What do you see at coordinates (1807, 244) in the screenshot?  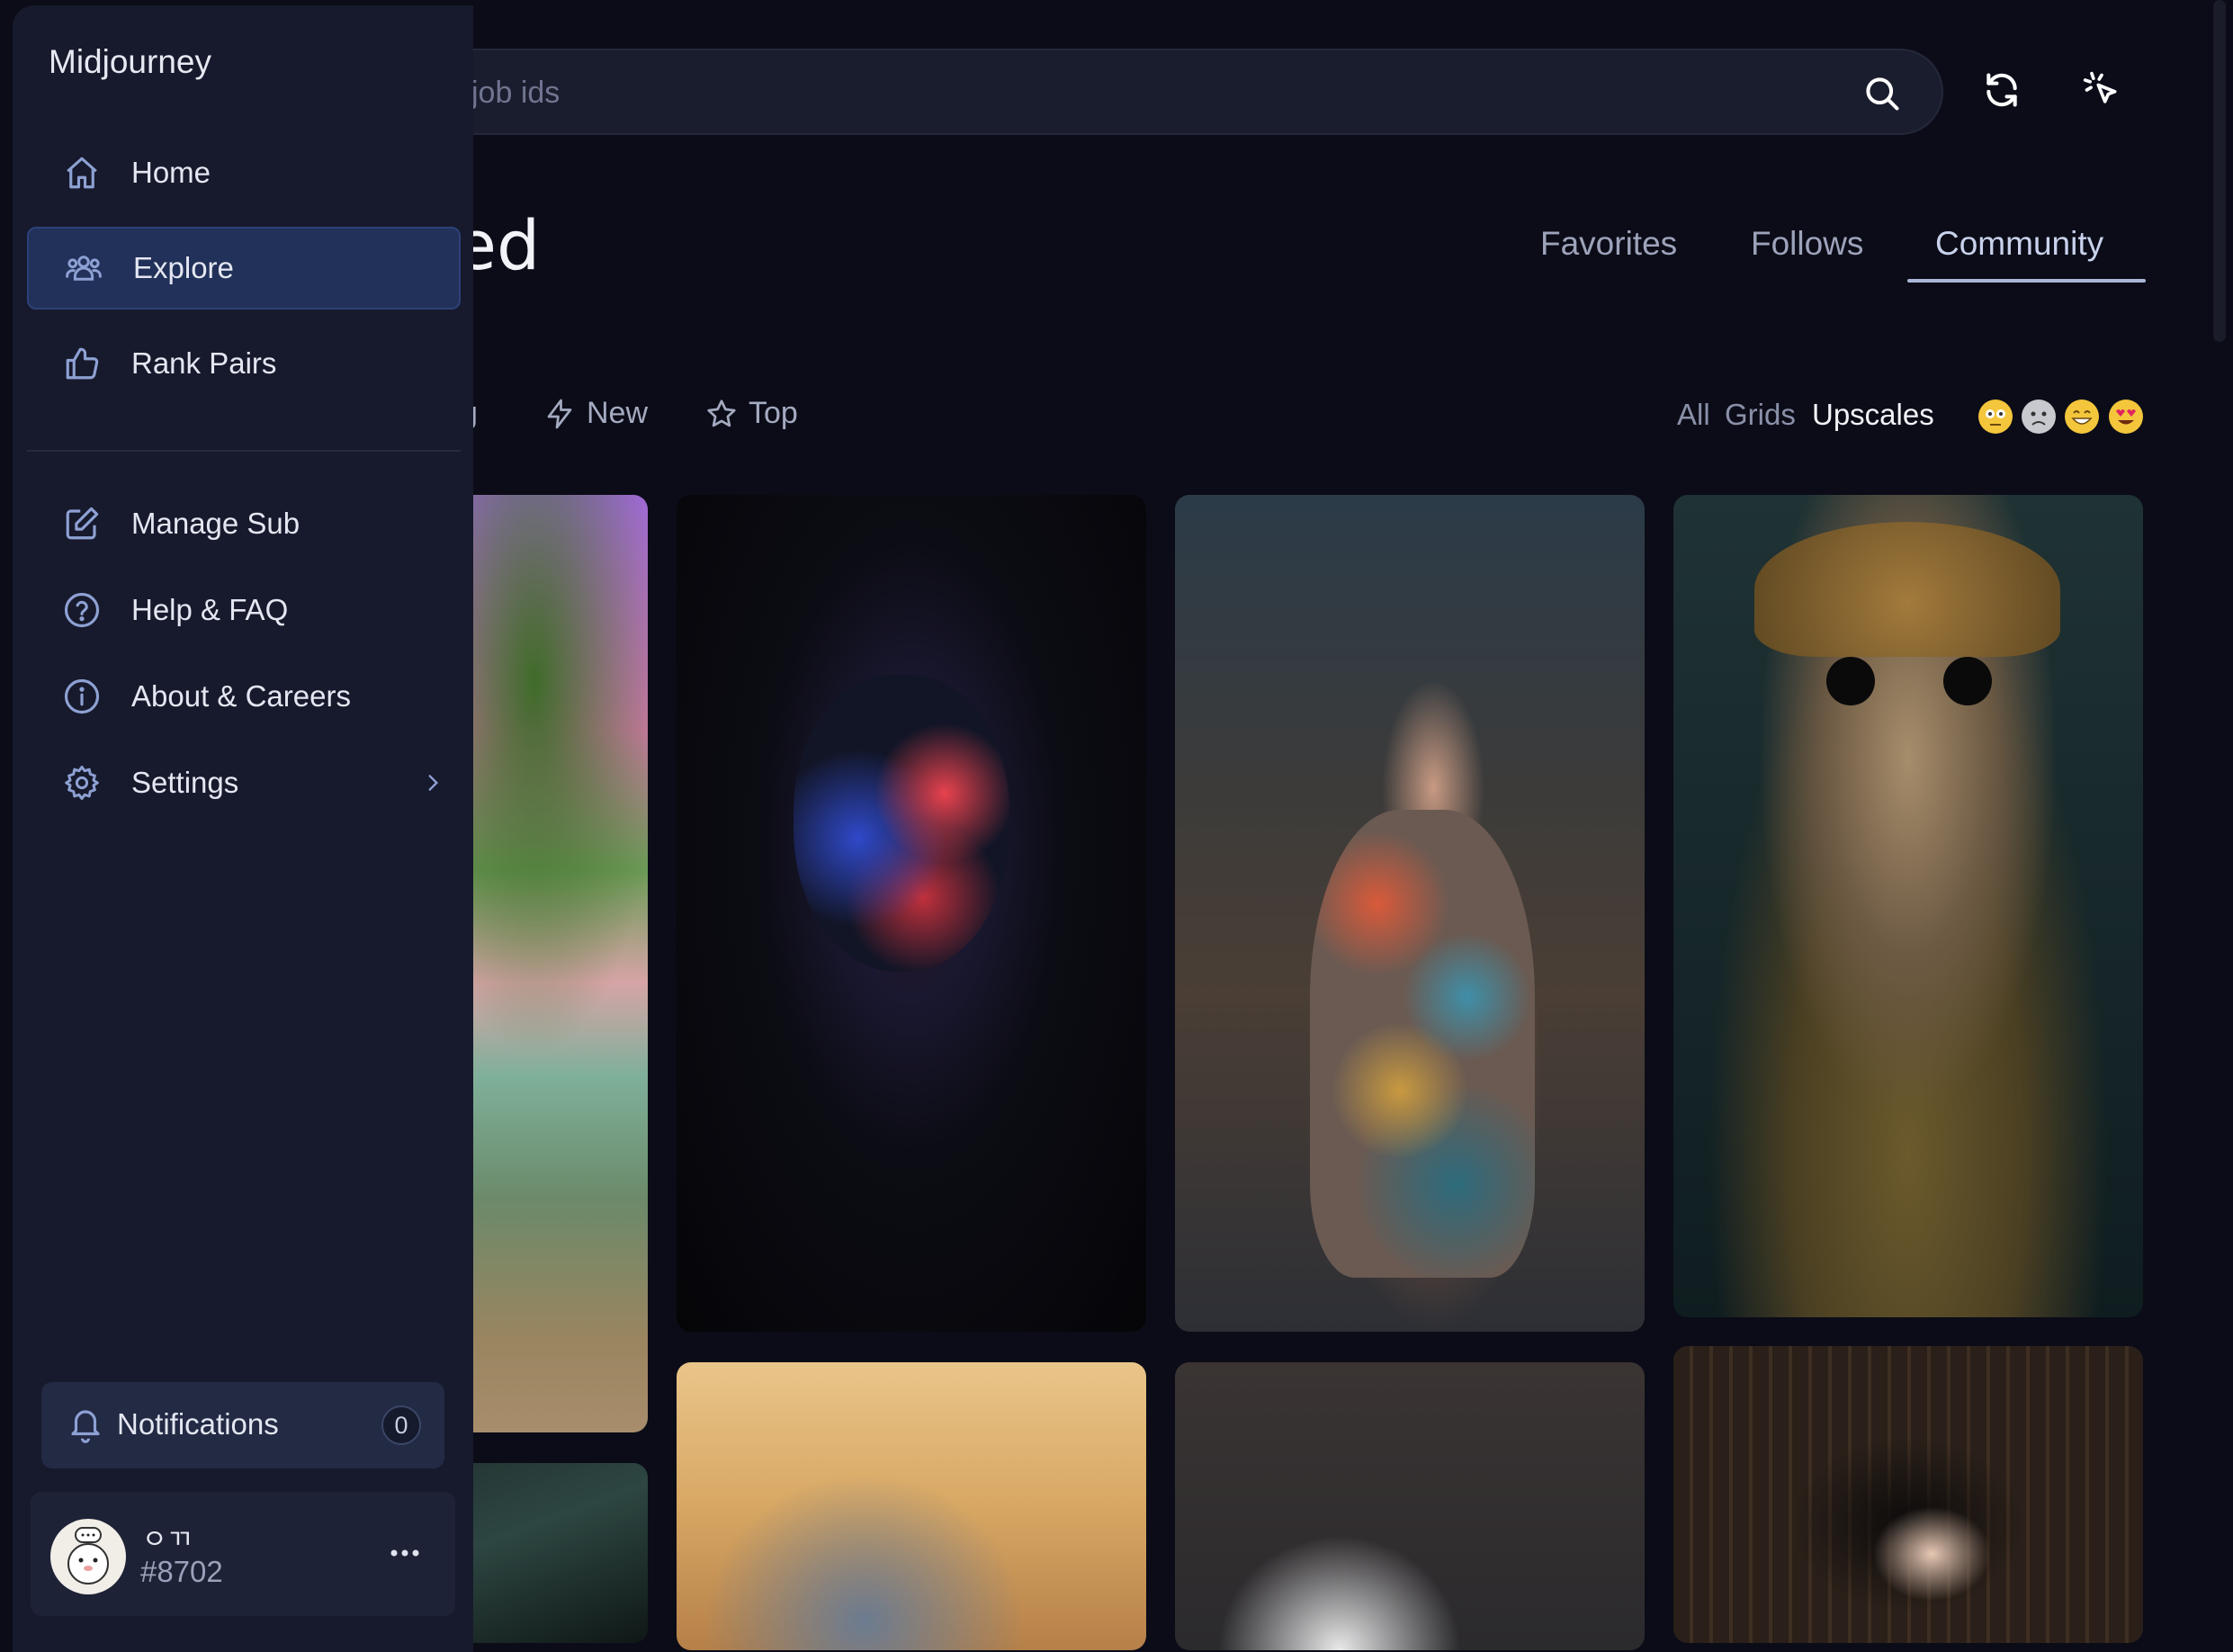 I see `tab-follows: Follows` at bounding box center [1807, 244].